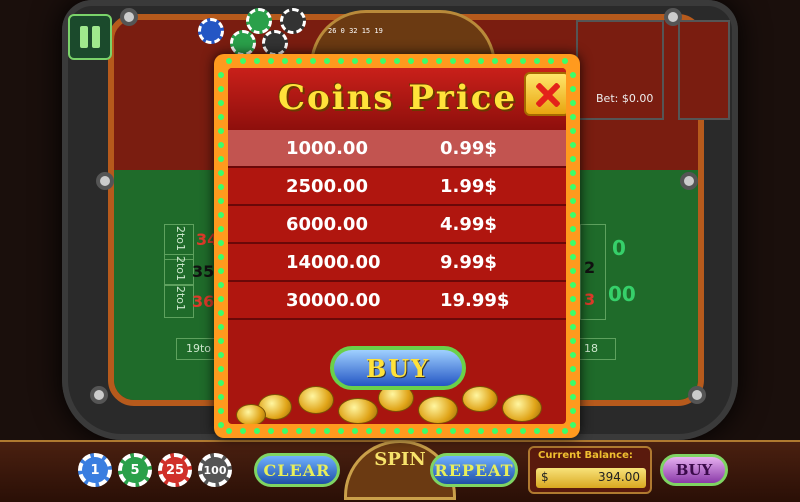 The image size is (800, 502). I want to click on number-cell: 36, so click(203, 301).